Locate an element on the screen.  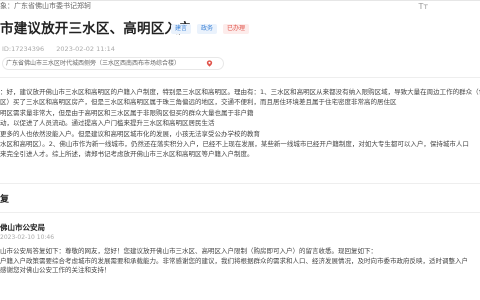
reply-datetime: 2023-02-10 10:46 is located at coordinates (27, 237).